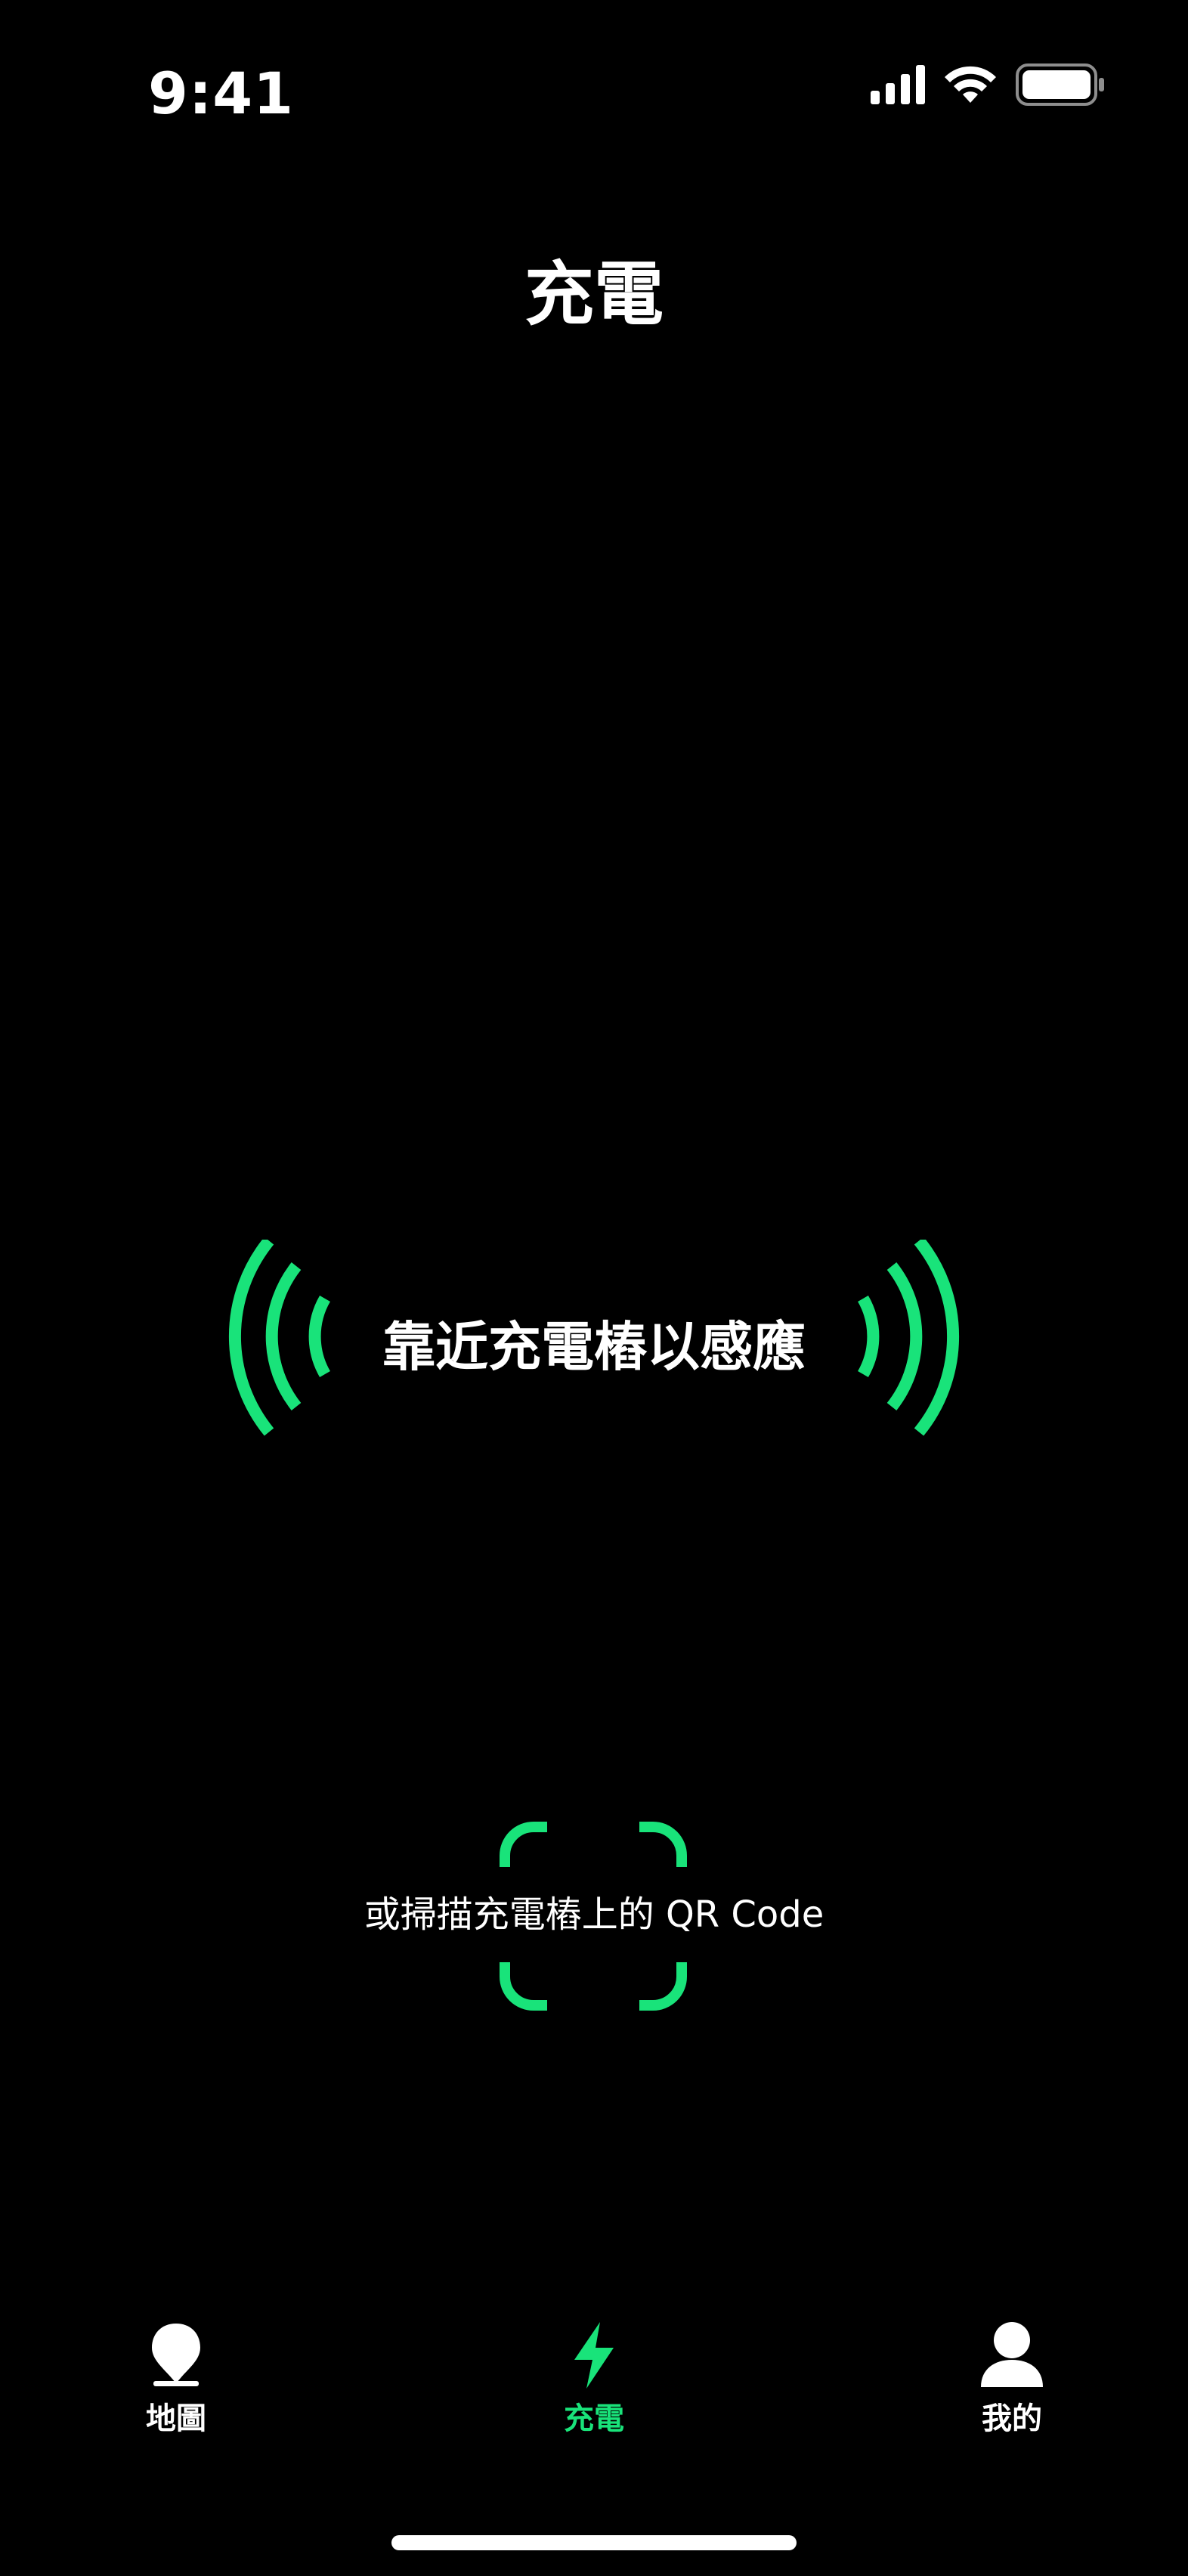  I want to click on tab-charge: 充電, so click(594, 2389).